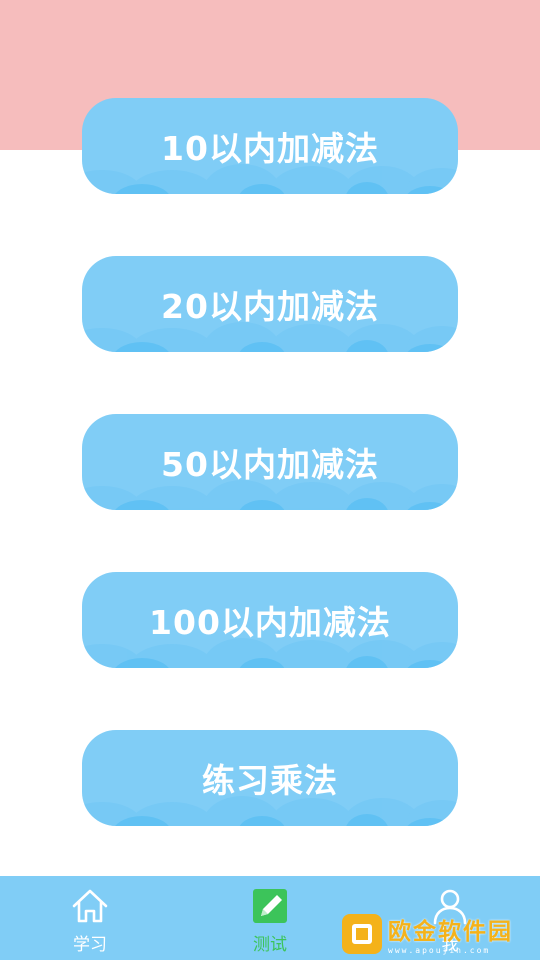  What do you see at coordinates (90, 906) in the screenshot?
I see `home-icon` at bounding box center [90, 906].